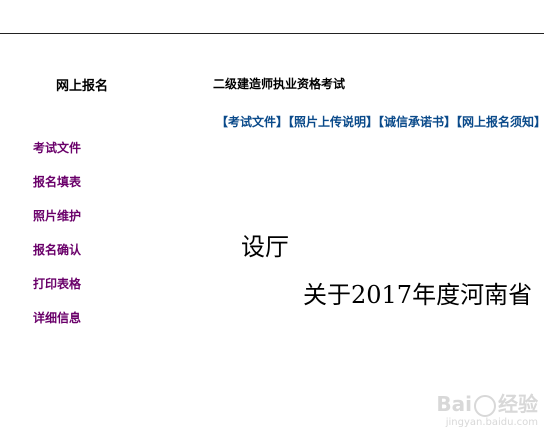  I want to click on paw-icon, so click(485, 405).